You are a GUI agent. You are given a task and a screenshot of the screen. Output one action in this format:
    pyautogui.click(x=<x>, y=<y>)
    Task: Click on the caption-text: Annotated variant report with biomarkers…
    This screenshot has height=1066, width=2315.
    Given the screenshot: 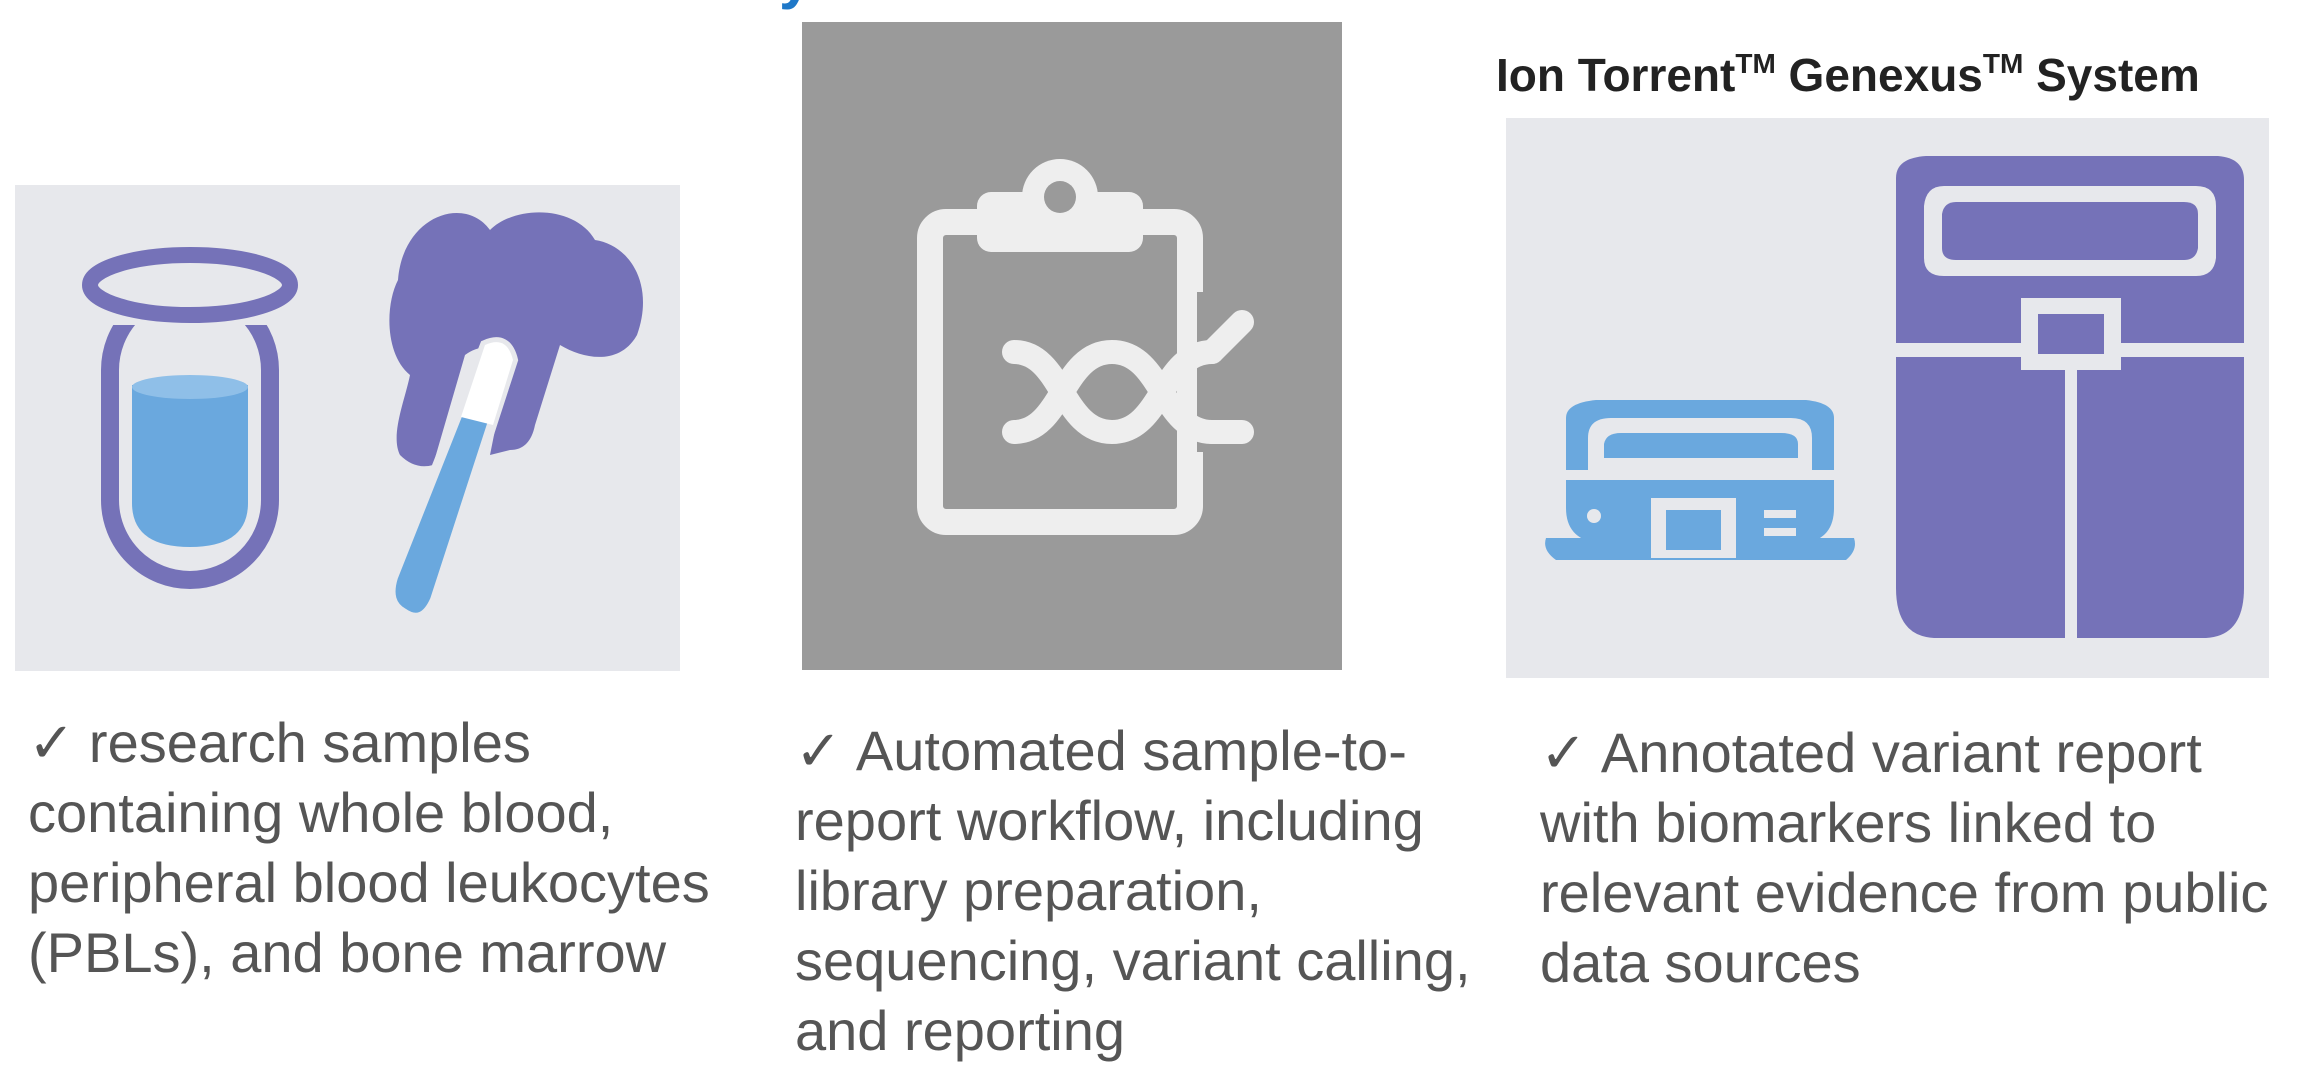 What is the action you would take?
    pyautogui.click(x=1904, y=857)
    